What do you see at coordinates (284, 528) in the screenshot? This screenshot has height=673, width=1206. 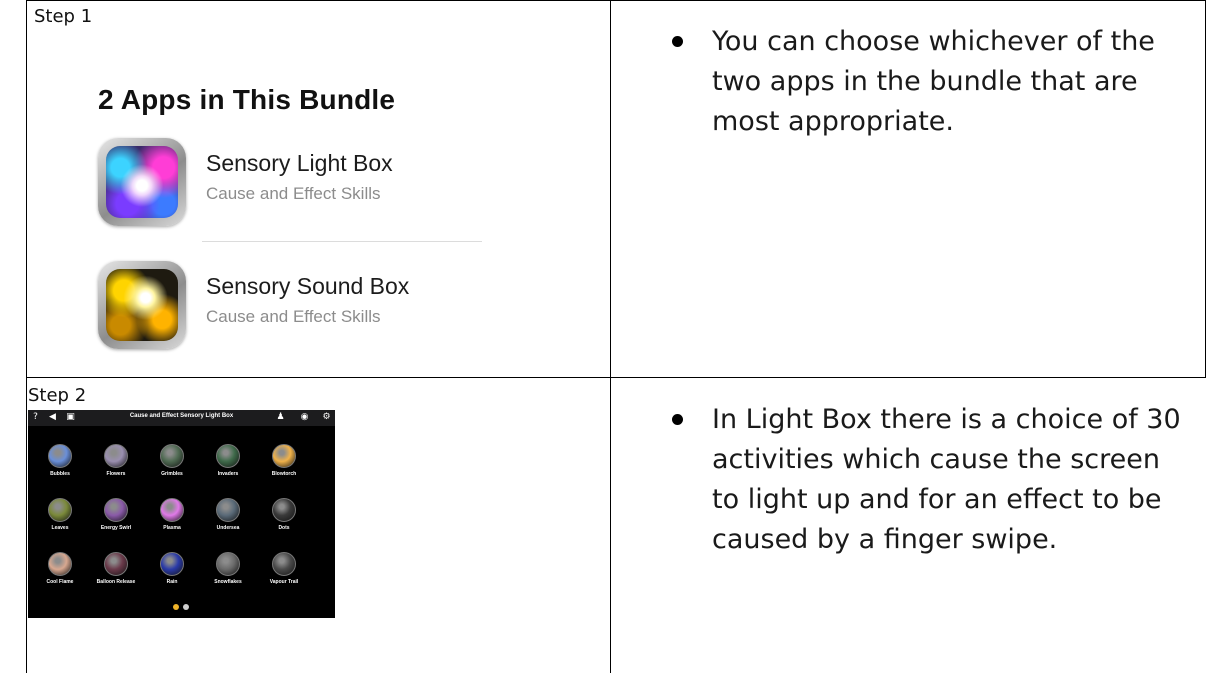 I see `activity-label: Dots` at bounding box center [284, 528].